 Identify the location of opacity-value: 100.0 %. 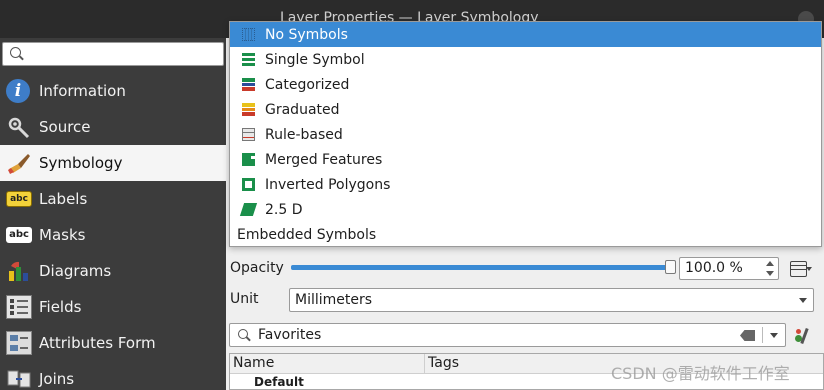
(714, 268).